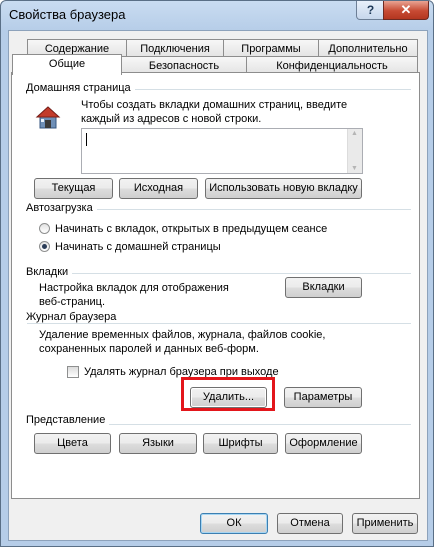 Image resolution: width=434 pixels, height=547 pixels. Describe the element at coordinates (158, 443) in the screenshot. I see `languages-button: Языки` at that location.